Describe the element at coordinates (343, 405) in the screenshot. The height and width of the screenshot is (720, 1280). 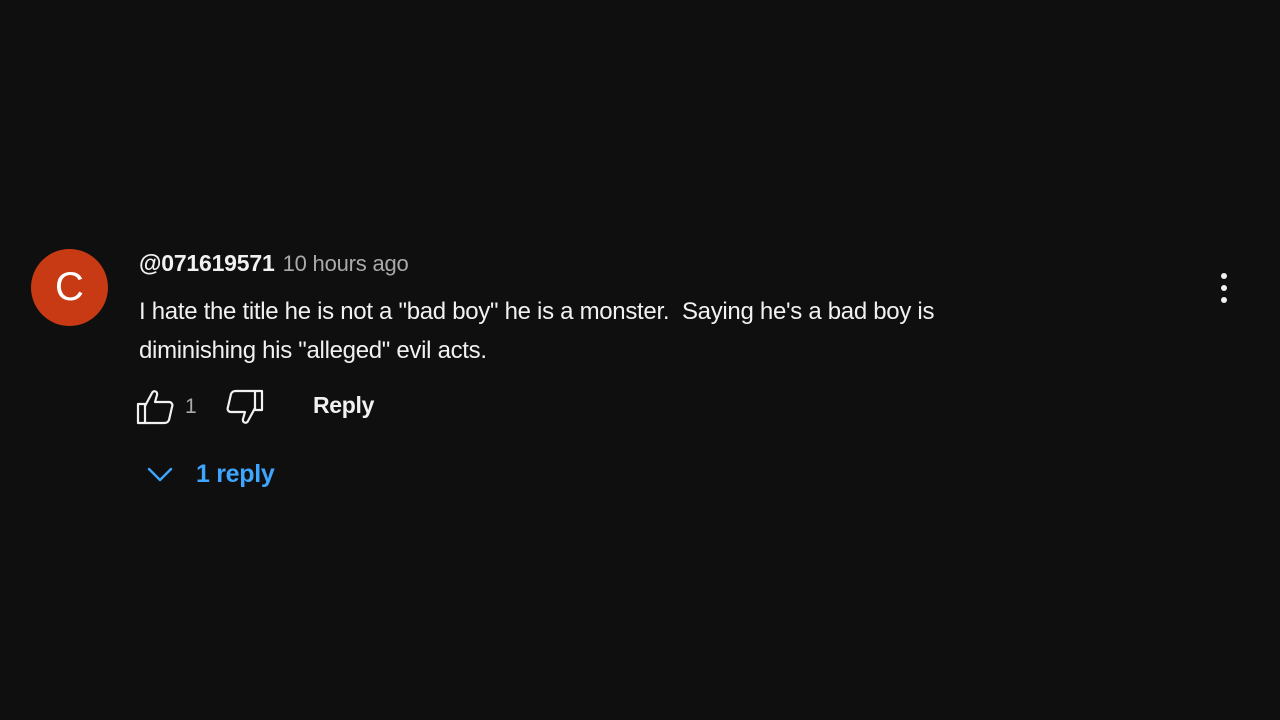
I see `reply-button: Reply` at that location.